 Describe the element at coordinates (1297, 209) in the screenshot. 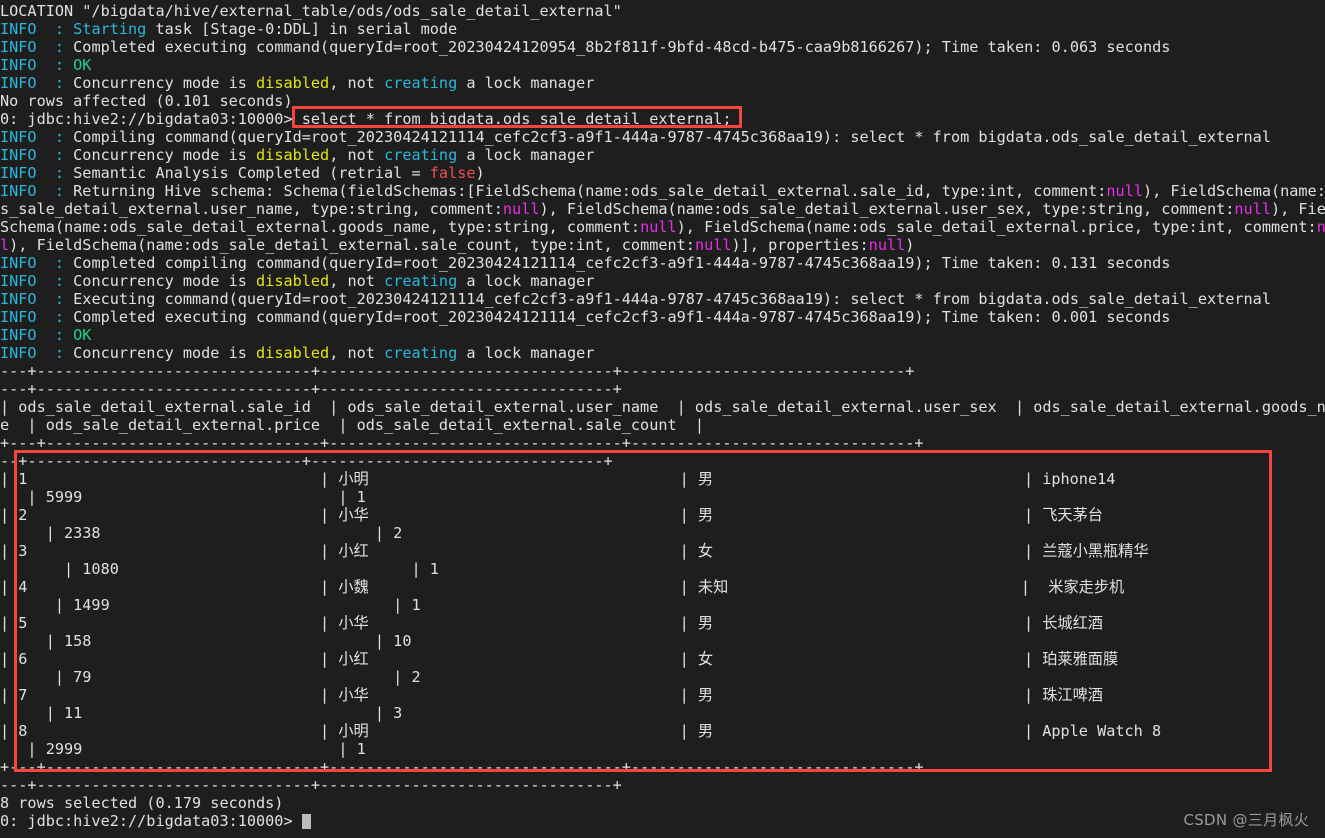

I see `terminal-text: ), Field` at that location.